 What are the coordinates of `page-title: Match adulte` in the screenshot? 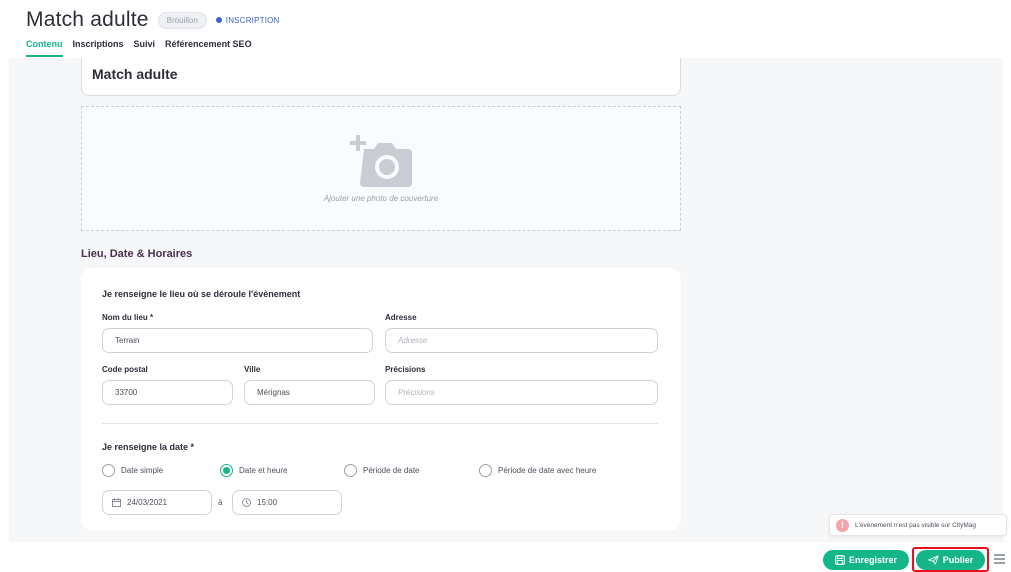 It's located at (87, 19).